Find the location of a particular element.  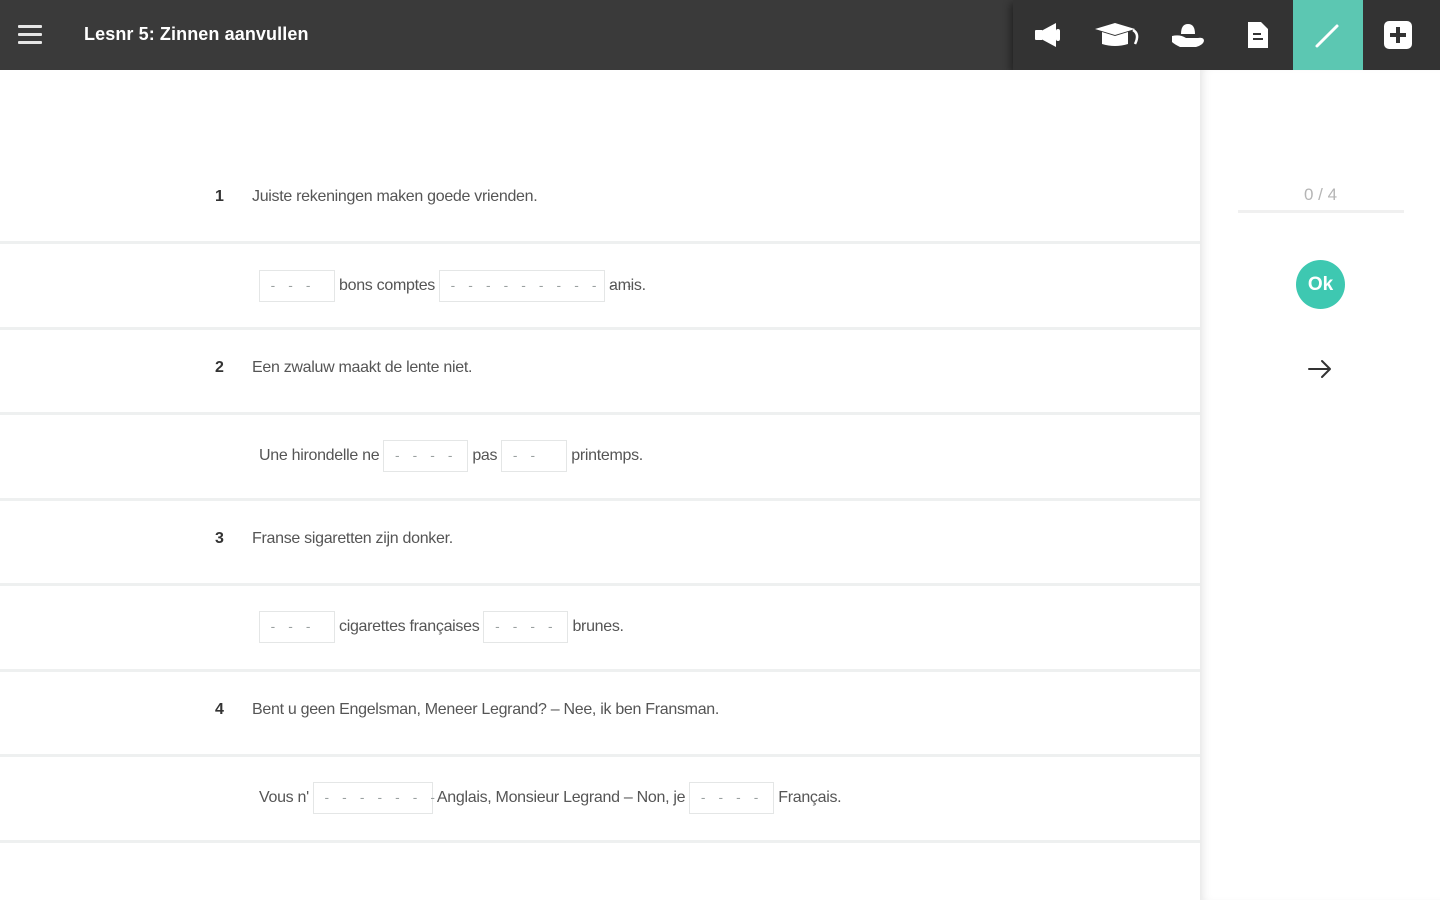

question-number: 2 is located at coordinates (219, 367).